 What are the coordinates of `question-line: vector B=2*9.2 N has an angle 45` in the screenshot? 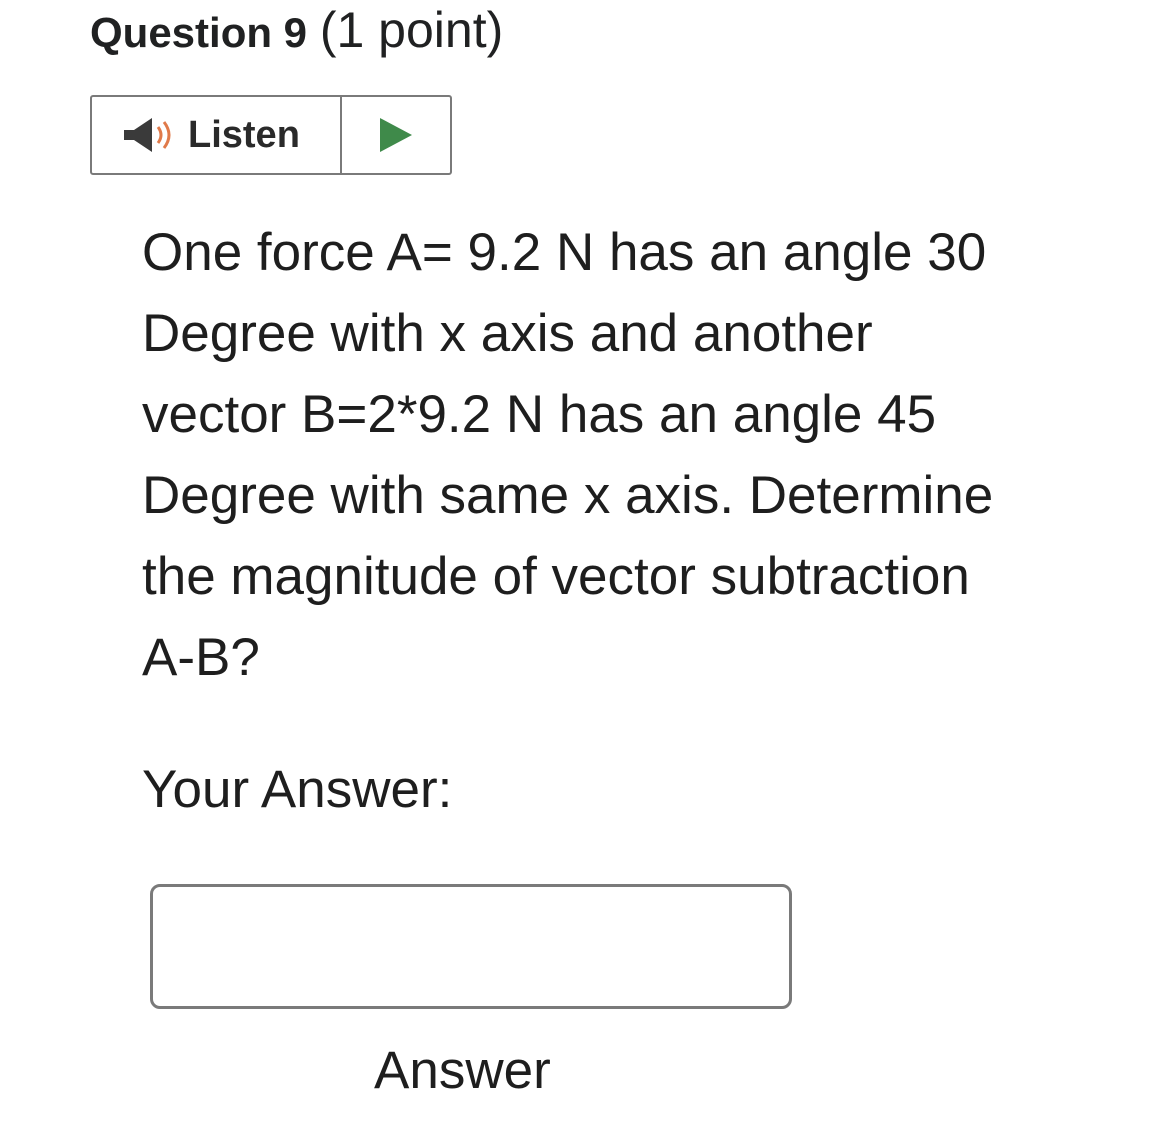 It's located at (539, 414).